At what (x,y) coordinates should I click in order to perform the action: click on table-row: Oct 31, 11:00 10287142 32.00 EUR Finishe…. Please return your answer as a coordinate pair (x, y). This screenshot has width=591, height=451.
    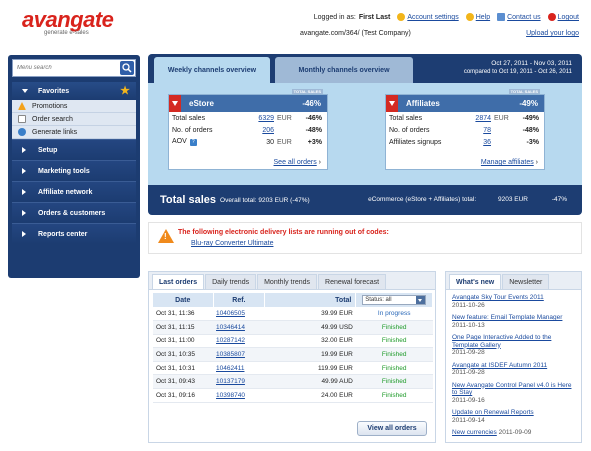
    Looking at the image, I should click on (293, 341).